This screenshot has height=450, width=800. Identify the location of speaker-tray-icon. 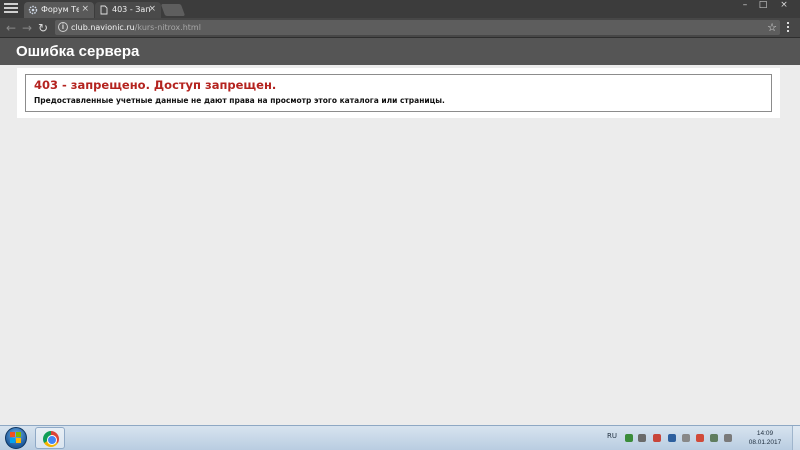
(728, 438).